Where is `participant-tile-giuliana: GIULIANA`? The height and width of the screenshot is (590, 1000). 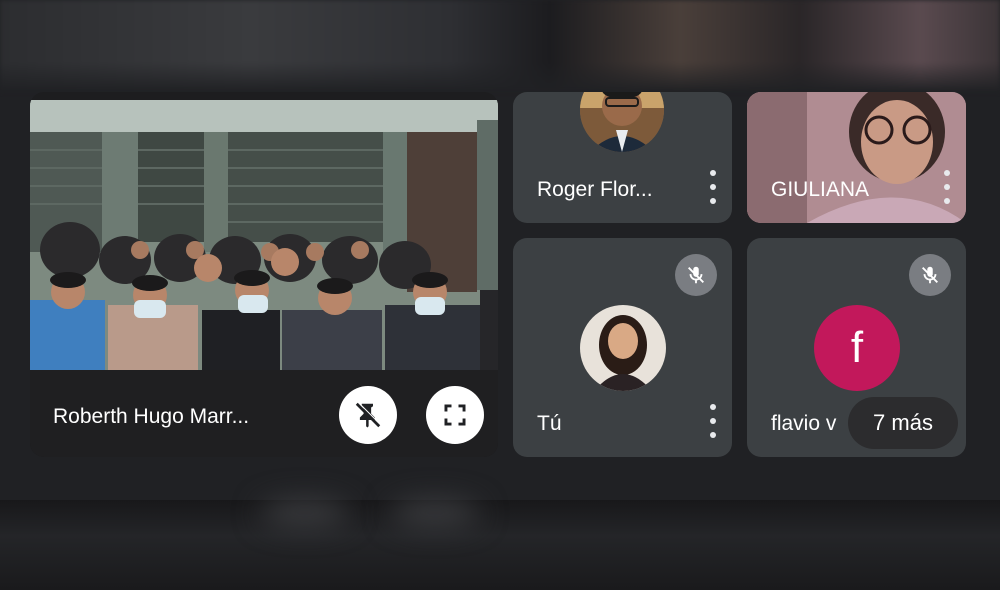 participant-tile-giuliana: GIULIANA is located at coordinates (856, 157).